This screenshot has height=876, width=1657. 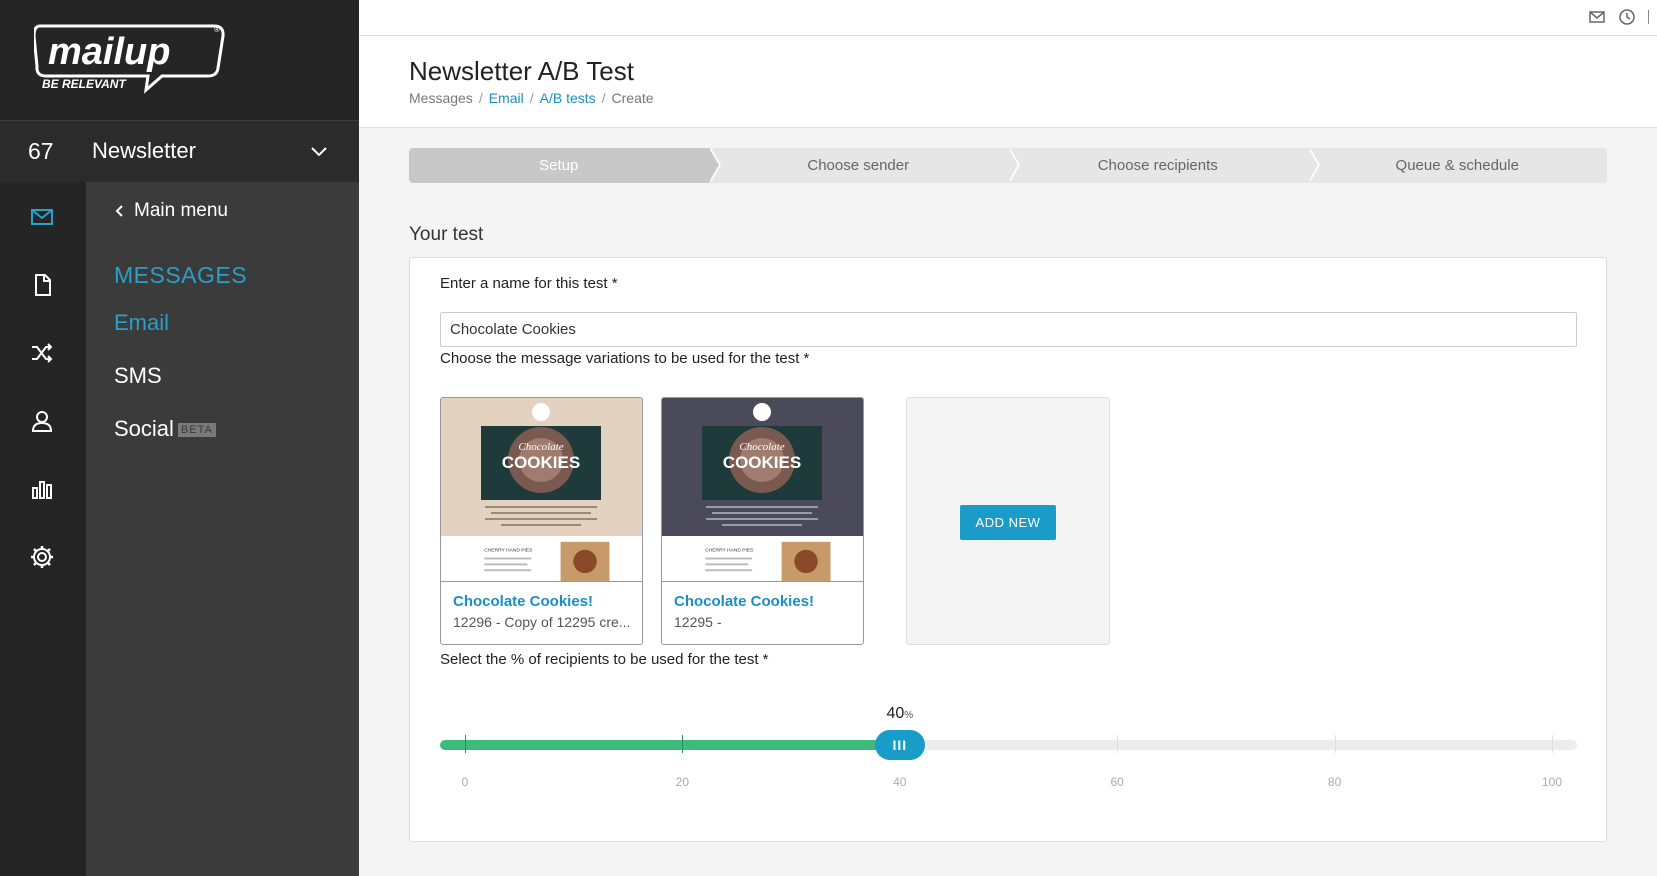 What do you see at coordinates (1648, 17) in the screenshot?
I see `divider` at bounding box center [1648, 17].